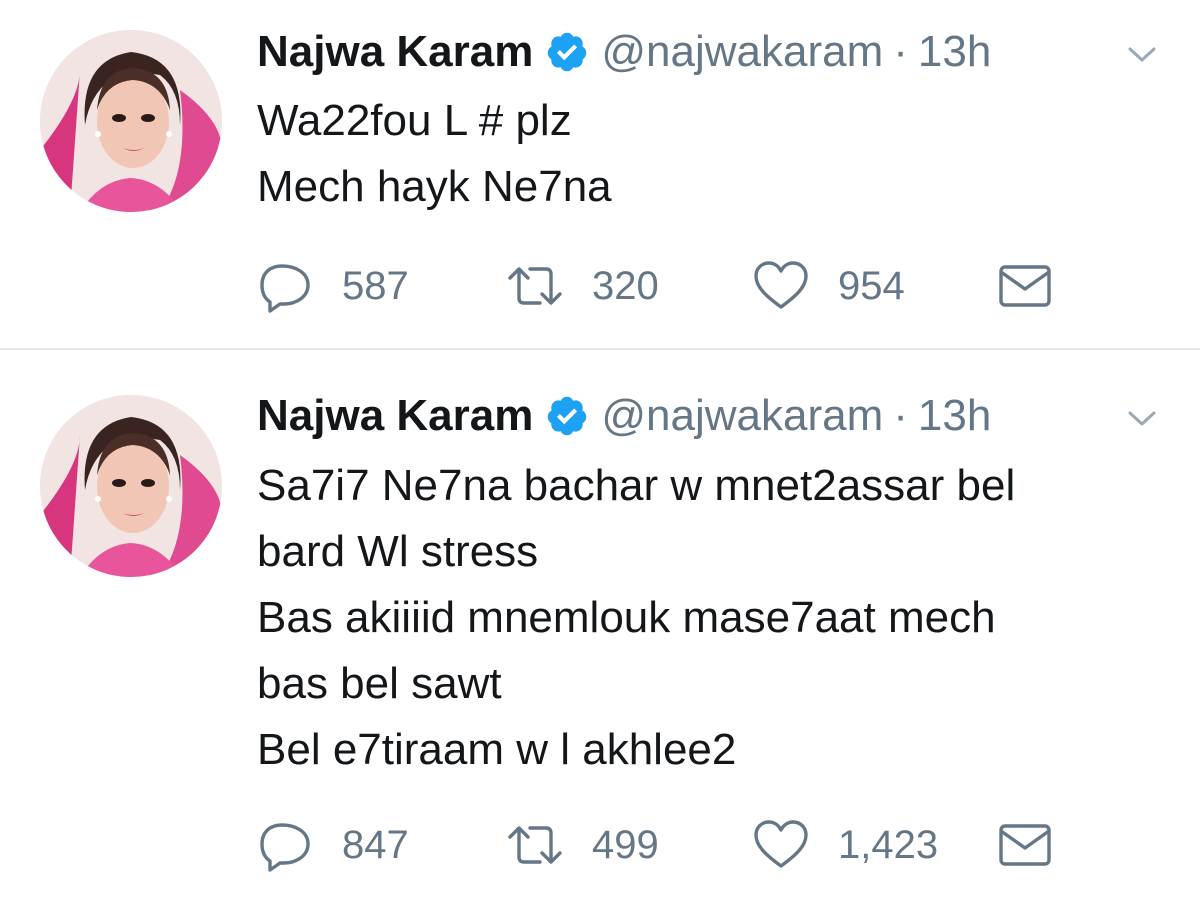 The width and height of the screenshot is (1200, 903). I want to click on retweet-button: 499, so click(582, 845).